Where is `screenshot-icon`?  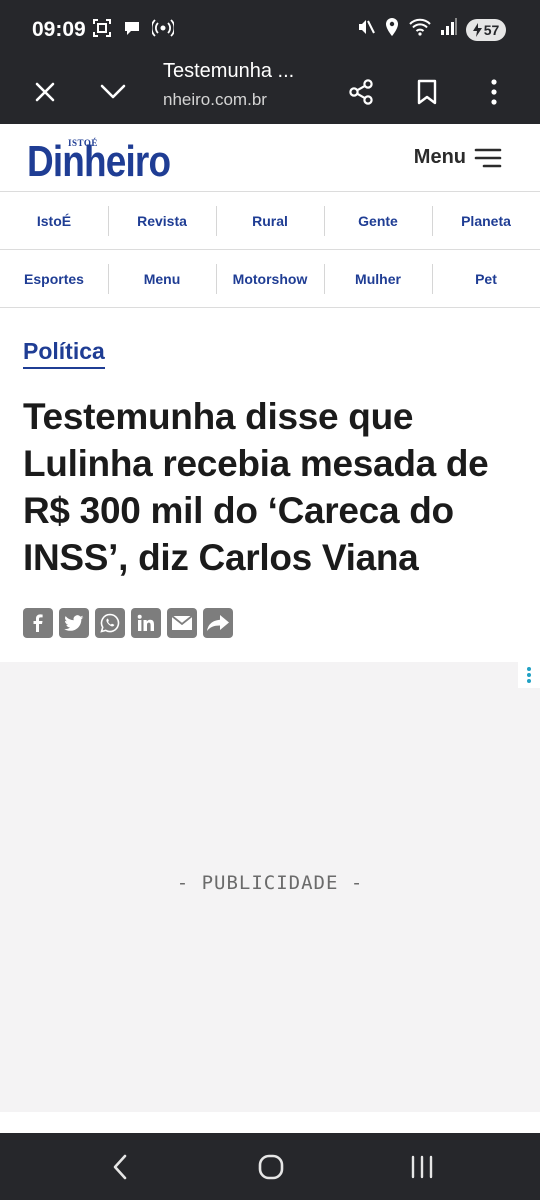 screenshot-icon is located at coordinates (102, 30).